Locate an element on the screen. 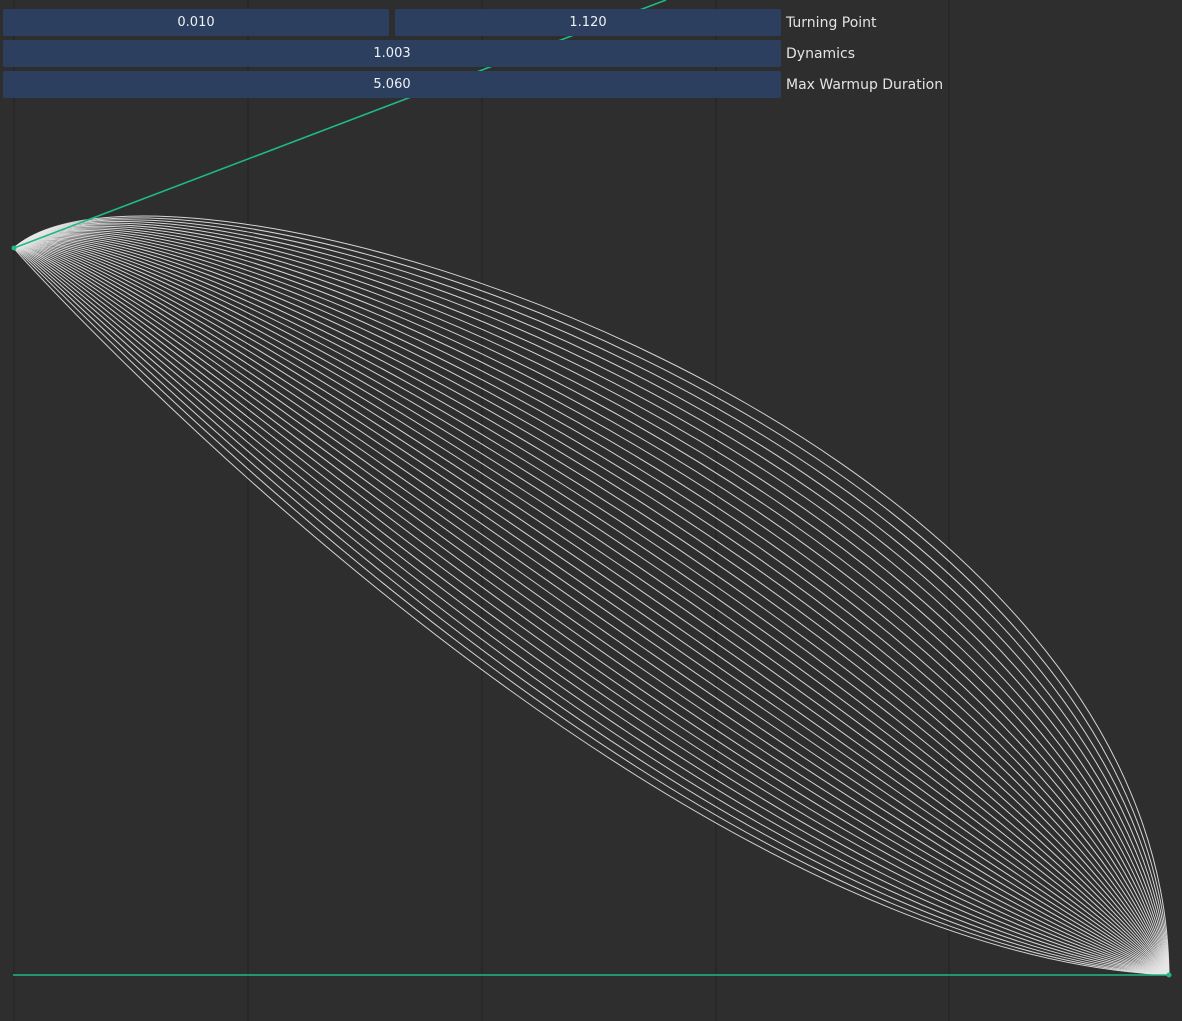 This screenshot has height=1021, width=1182. end-point-marker is located at coordinates (1169, 975).